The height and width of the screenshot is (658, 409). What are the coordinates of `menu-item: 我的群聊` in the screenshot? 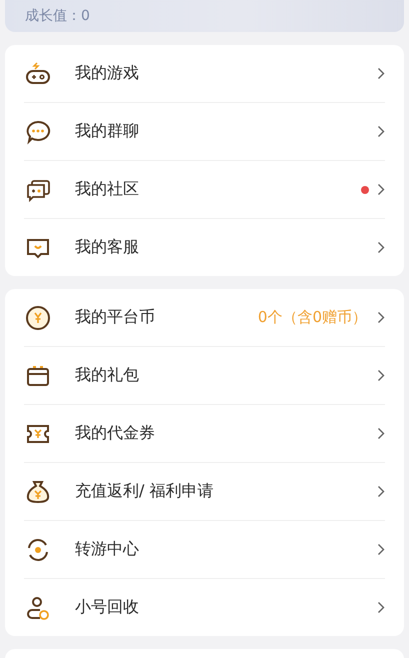 It's located at (204, 132).